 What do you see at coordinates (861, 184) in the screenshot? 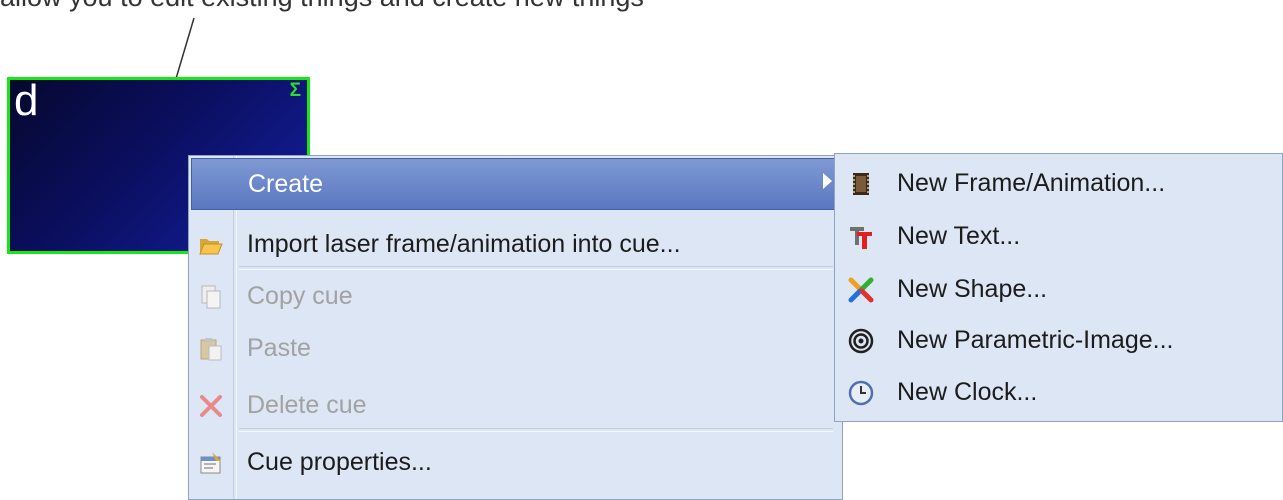
I see `film-frame-icon` at bounding box center [861, 184].